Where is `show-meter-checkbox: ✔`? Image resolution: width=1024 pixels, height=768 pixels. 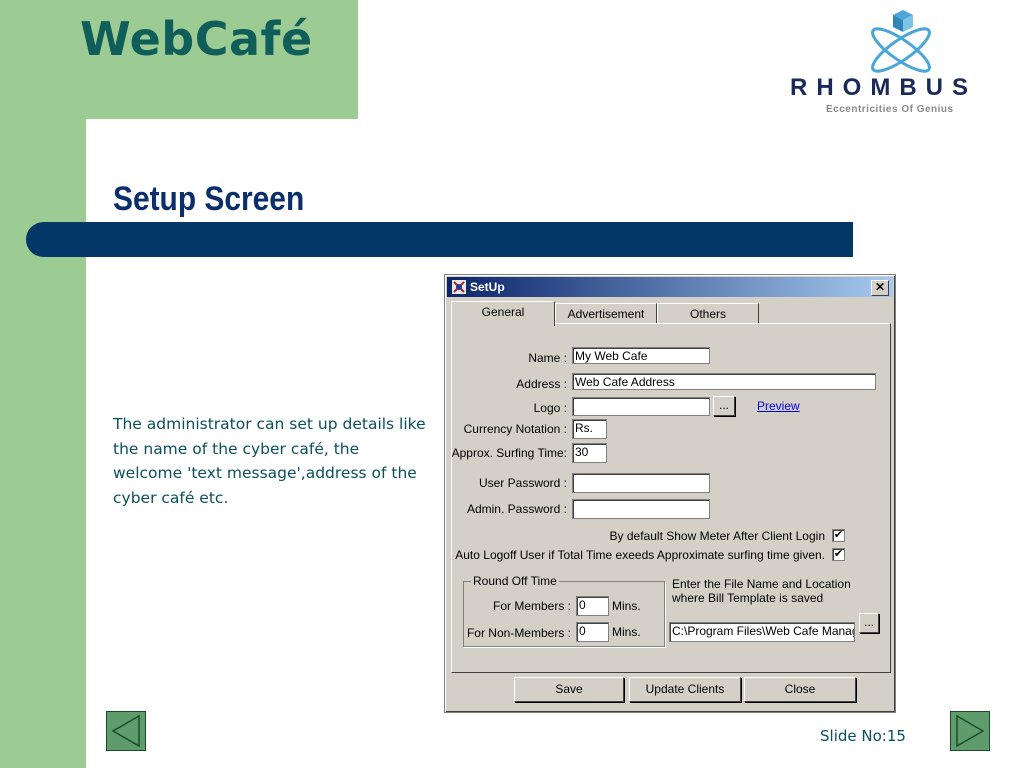 show-meter-checkbox: ✔ is located at coordinates (838, 535).